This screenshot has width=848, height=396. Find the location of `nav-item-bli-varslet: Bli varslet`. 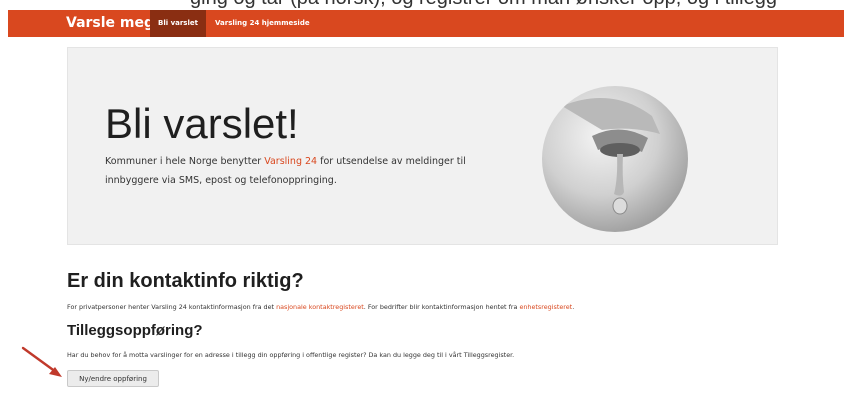

nav-item-bli-varslet: Bli varslet is located at coordinates (178, 23).